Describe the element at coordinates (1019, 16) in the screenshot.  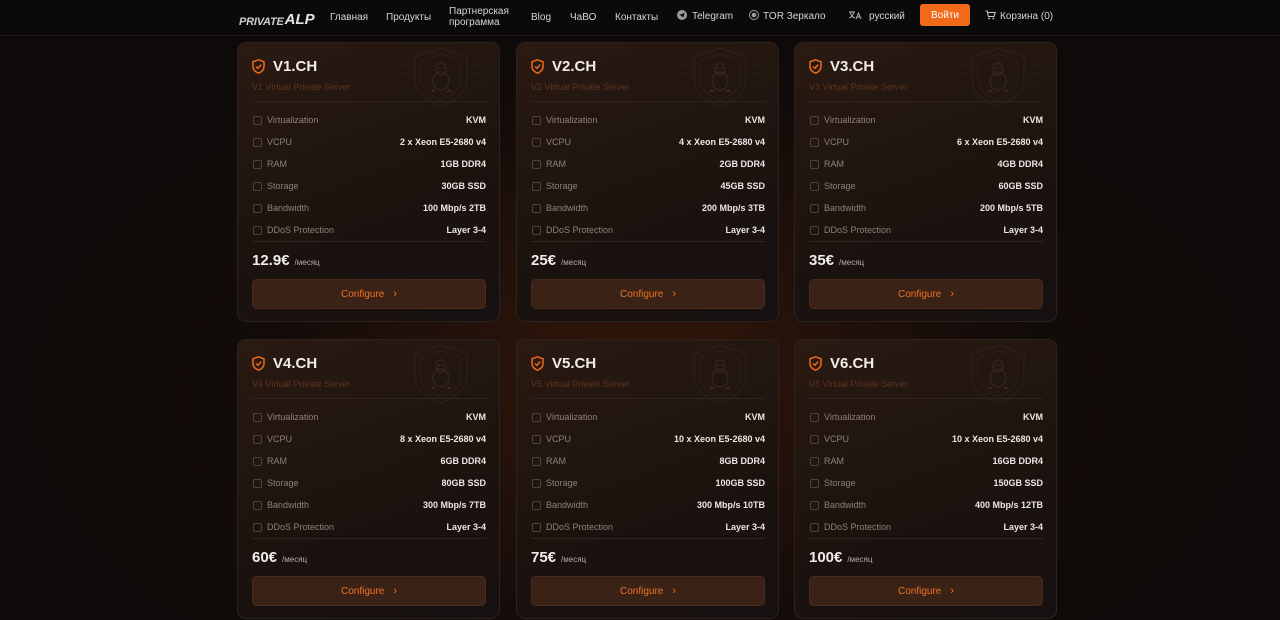
I see `cart-button: Корзина (0)` at that location.